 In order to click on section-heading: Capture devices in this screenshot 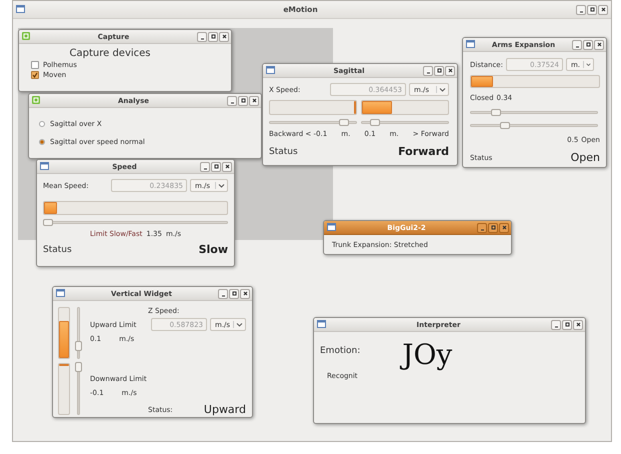, I will do `click(110, 53)`.